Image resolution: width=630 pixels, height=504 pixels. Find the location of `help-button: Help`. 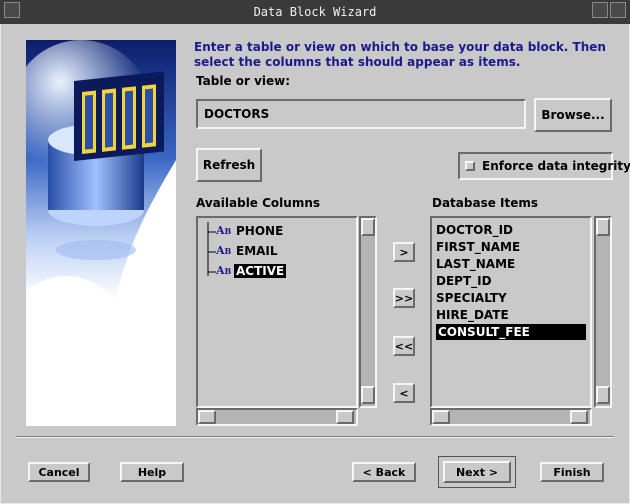

help-button: Help is located at coordinates (152, 472).